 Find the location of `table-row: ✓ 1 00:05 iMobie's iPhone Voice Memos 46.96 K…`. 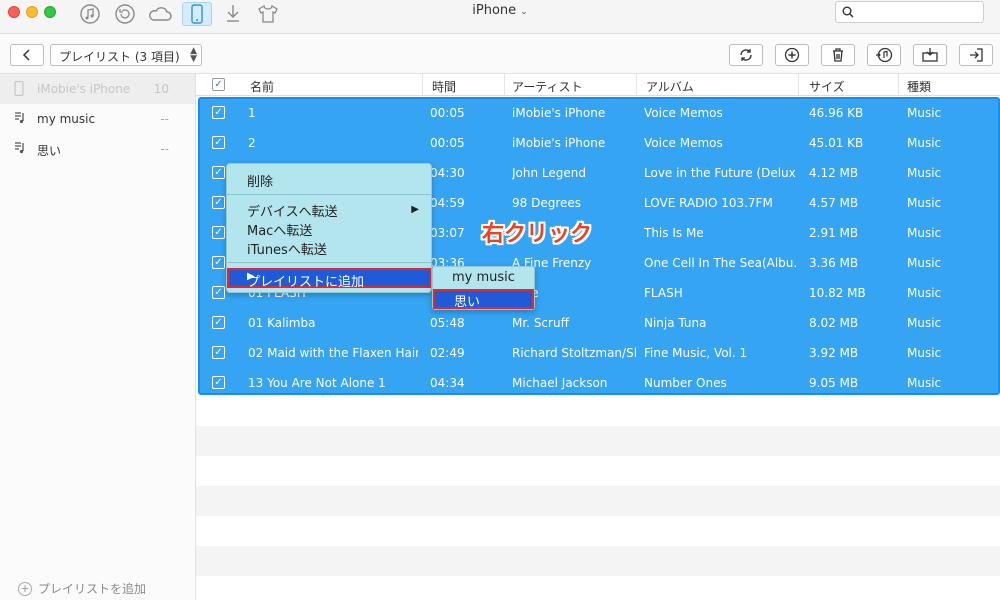

table-row: ✓ 1 00:05 iMobie's iPhone Voice Memos 46.96 K… is located at coordinates (598, 113).